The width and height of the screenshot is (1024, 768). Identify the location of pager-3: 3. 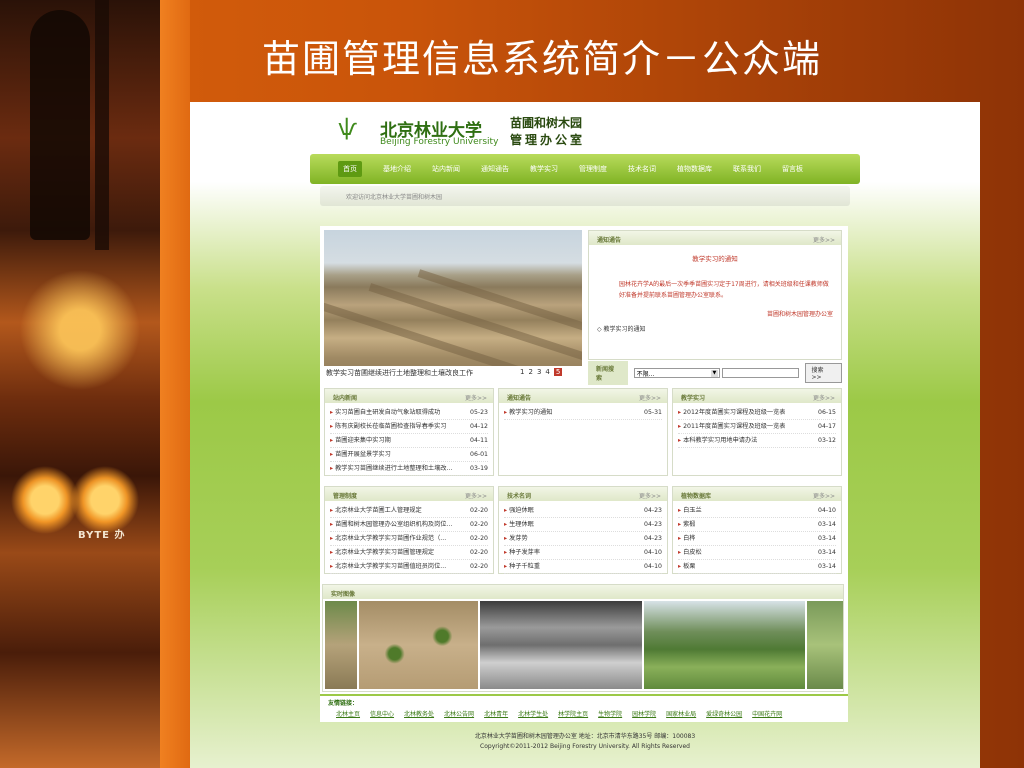
(539, 372).